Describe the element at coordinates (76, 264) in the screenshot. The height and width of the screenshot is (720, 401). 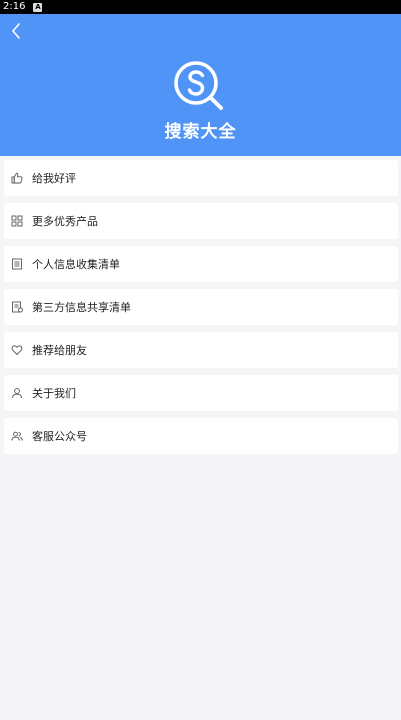
I see `menu-label: 个人信息收集清单` at that location.